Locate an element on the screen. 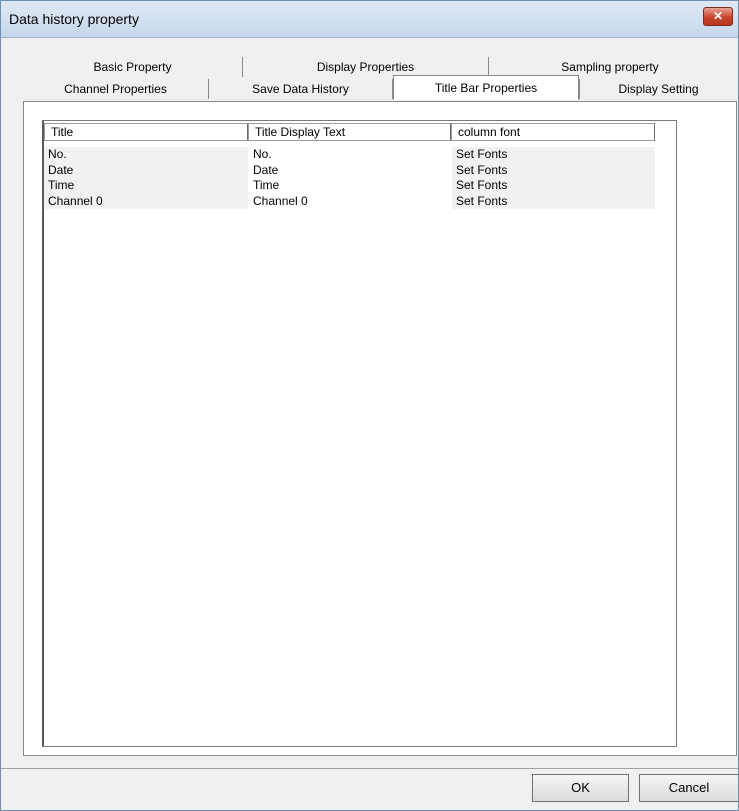 The image size is (739, 811). column-header-column-font: column font is located at coordinates (553, 132).